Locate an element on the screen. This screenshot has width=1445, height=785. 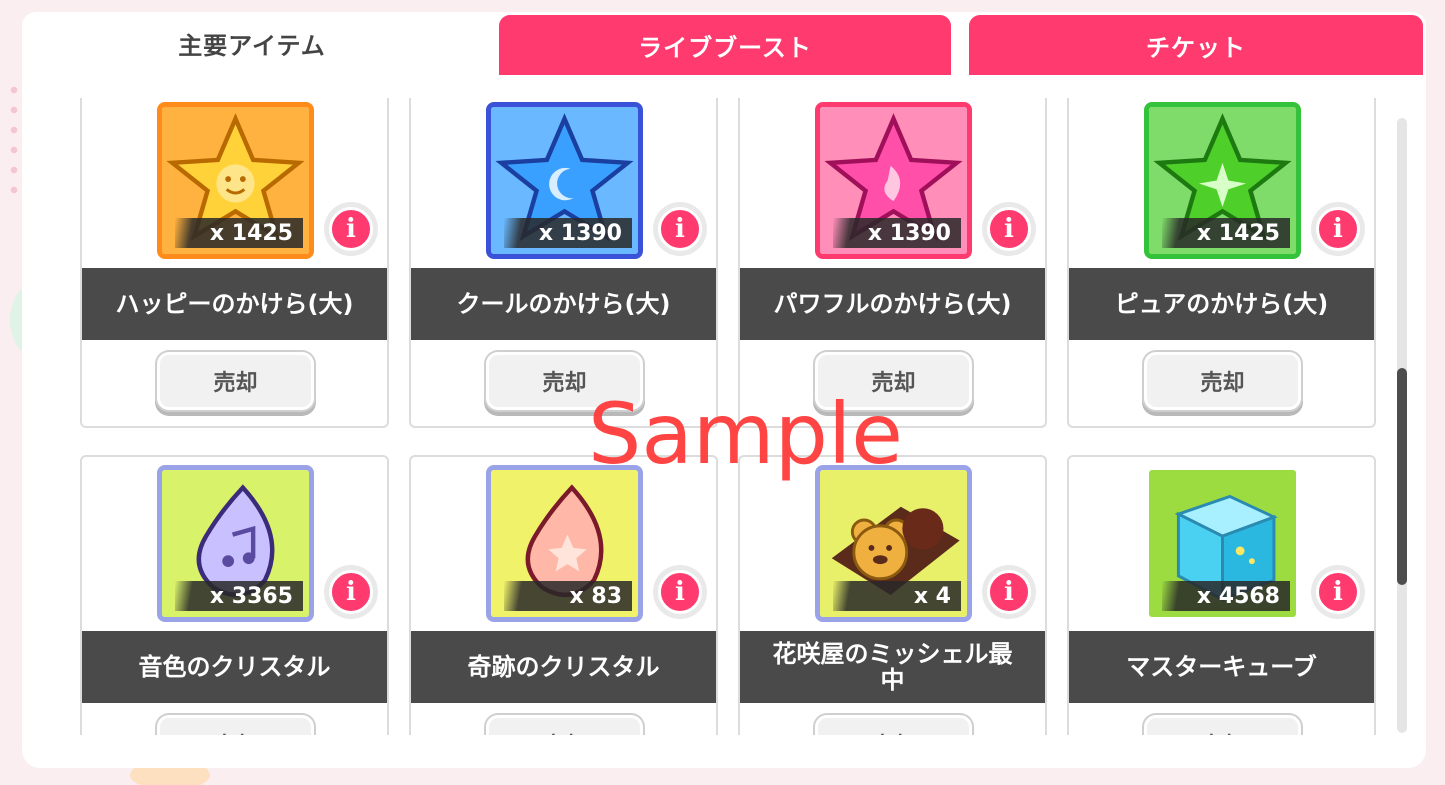
item-quantity: x 3365 is located at coordinates (239, 596).